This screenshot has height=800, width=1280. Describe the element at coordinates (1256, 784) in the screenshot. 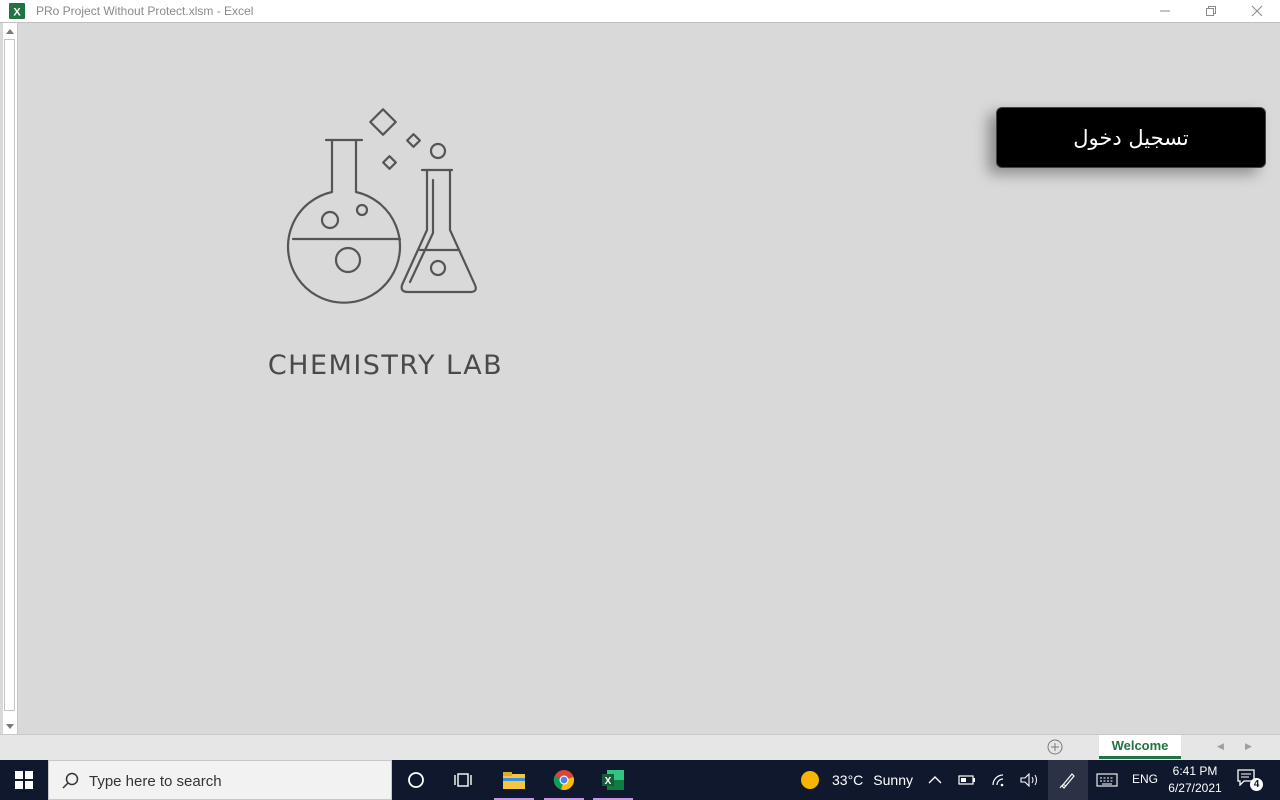

I see `notification-badge: 4` at that location.